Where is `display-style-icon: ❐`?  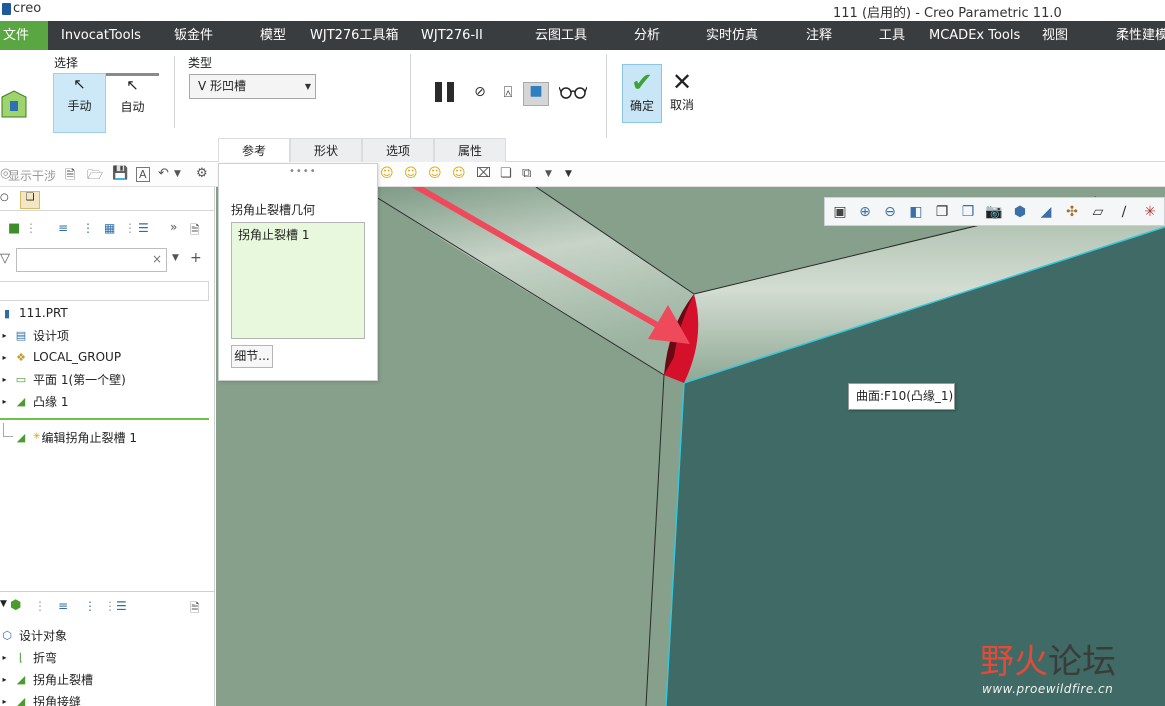
display-style-icon: ❐ is located at coordinates (942, 212).